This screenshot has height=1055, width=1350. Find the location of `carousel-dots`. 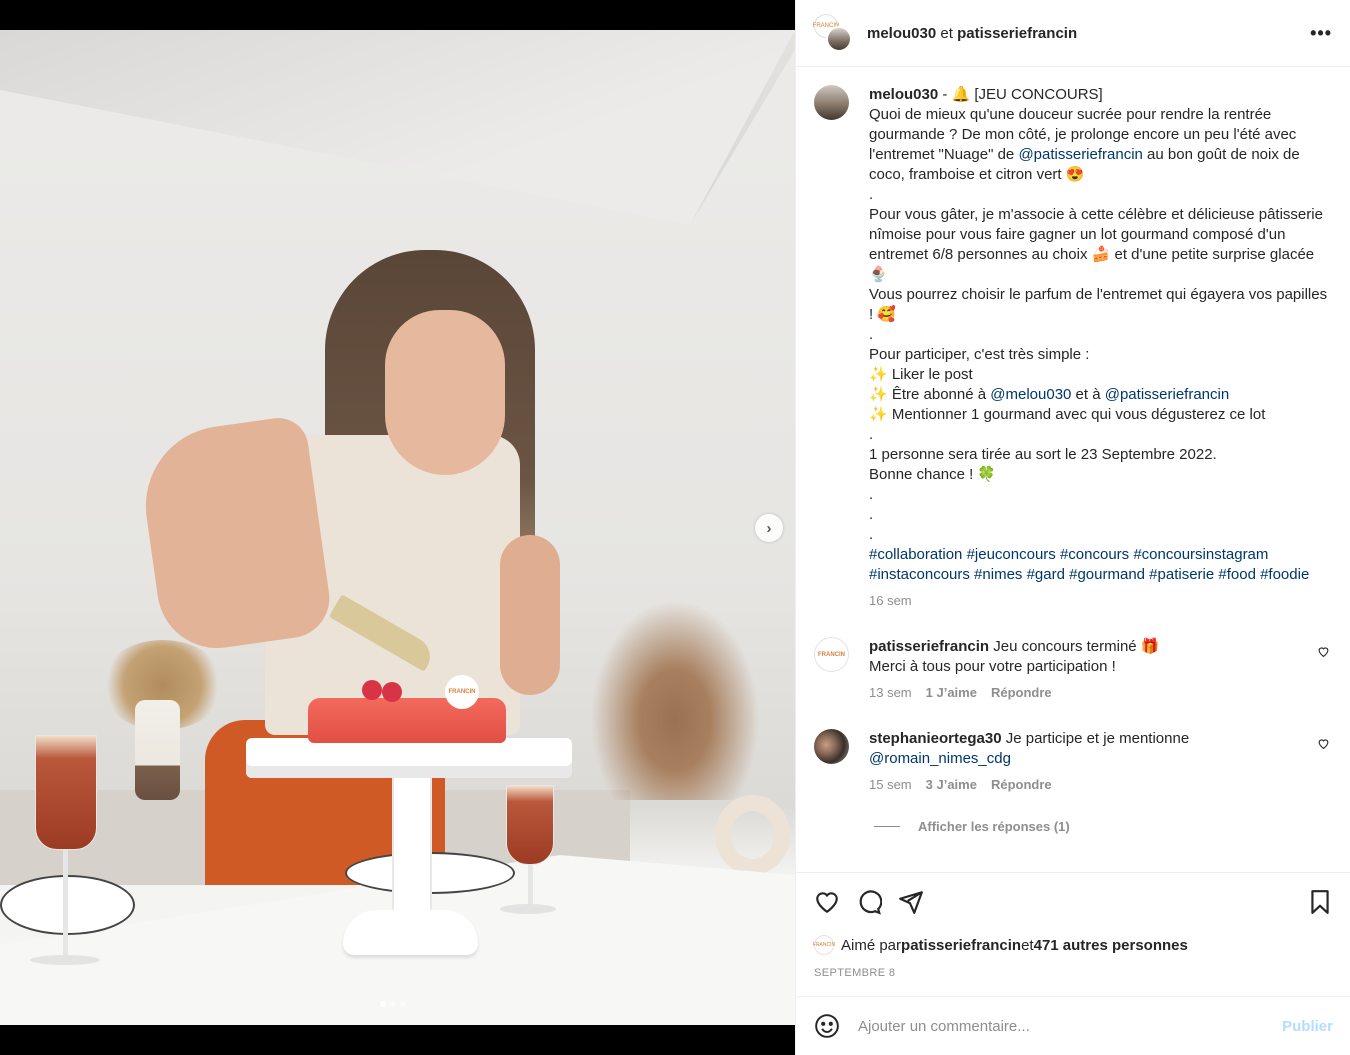

carousel-dots is located at coordinates (393, 1004).